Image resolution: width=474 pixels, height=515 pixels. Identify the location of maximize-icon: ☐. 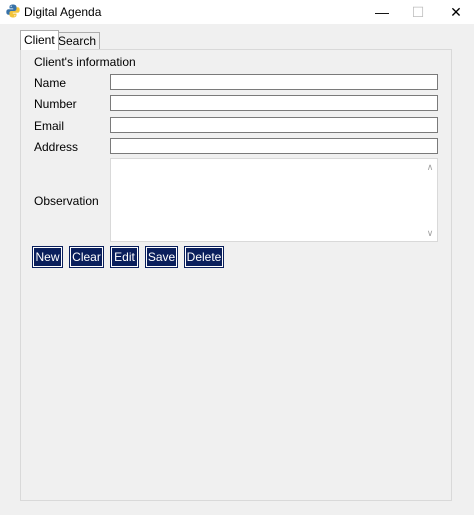
(418, 11).